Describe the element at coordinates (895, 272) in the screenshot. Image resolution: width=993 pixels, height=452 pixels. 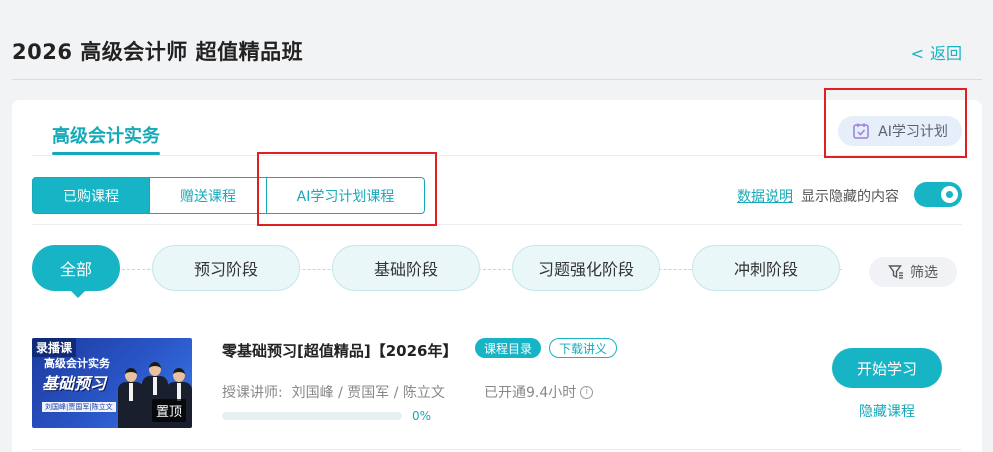
I see `filter-icon` at that location.